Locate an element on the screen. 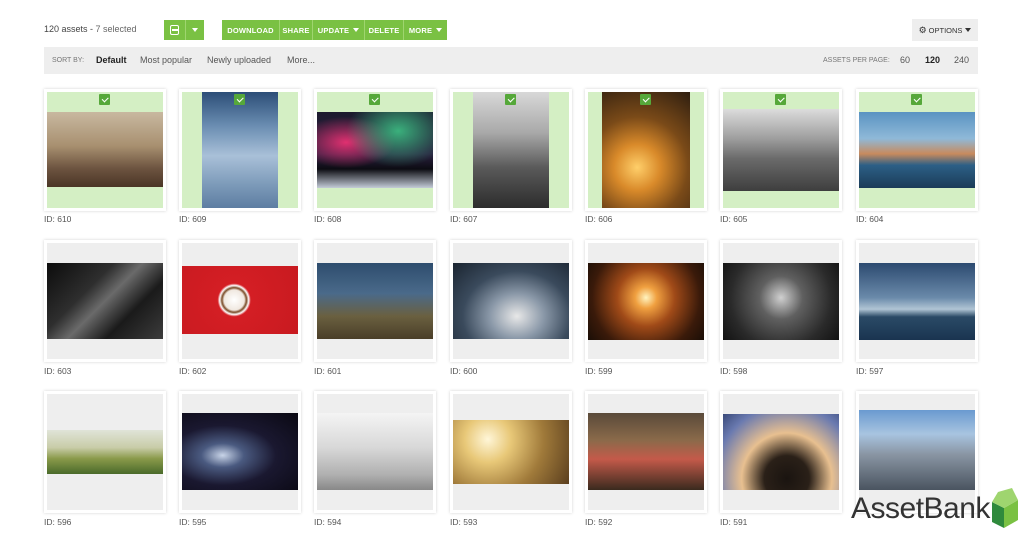  assetbank-logo-icon is located at coordinates (1005, 508).